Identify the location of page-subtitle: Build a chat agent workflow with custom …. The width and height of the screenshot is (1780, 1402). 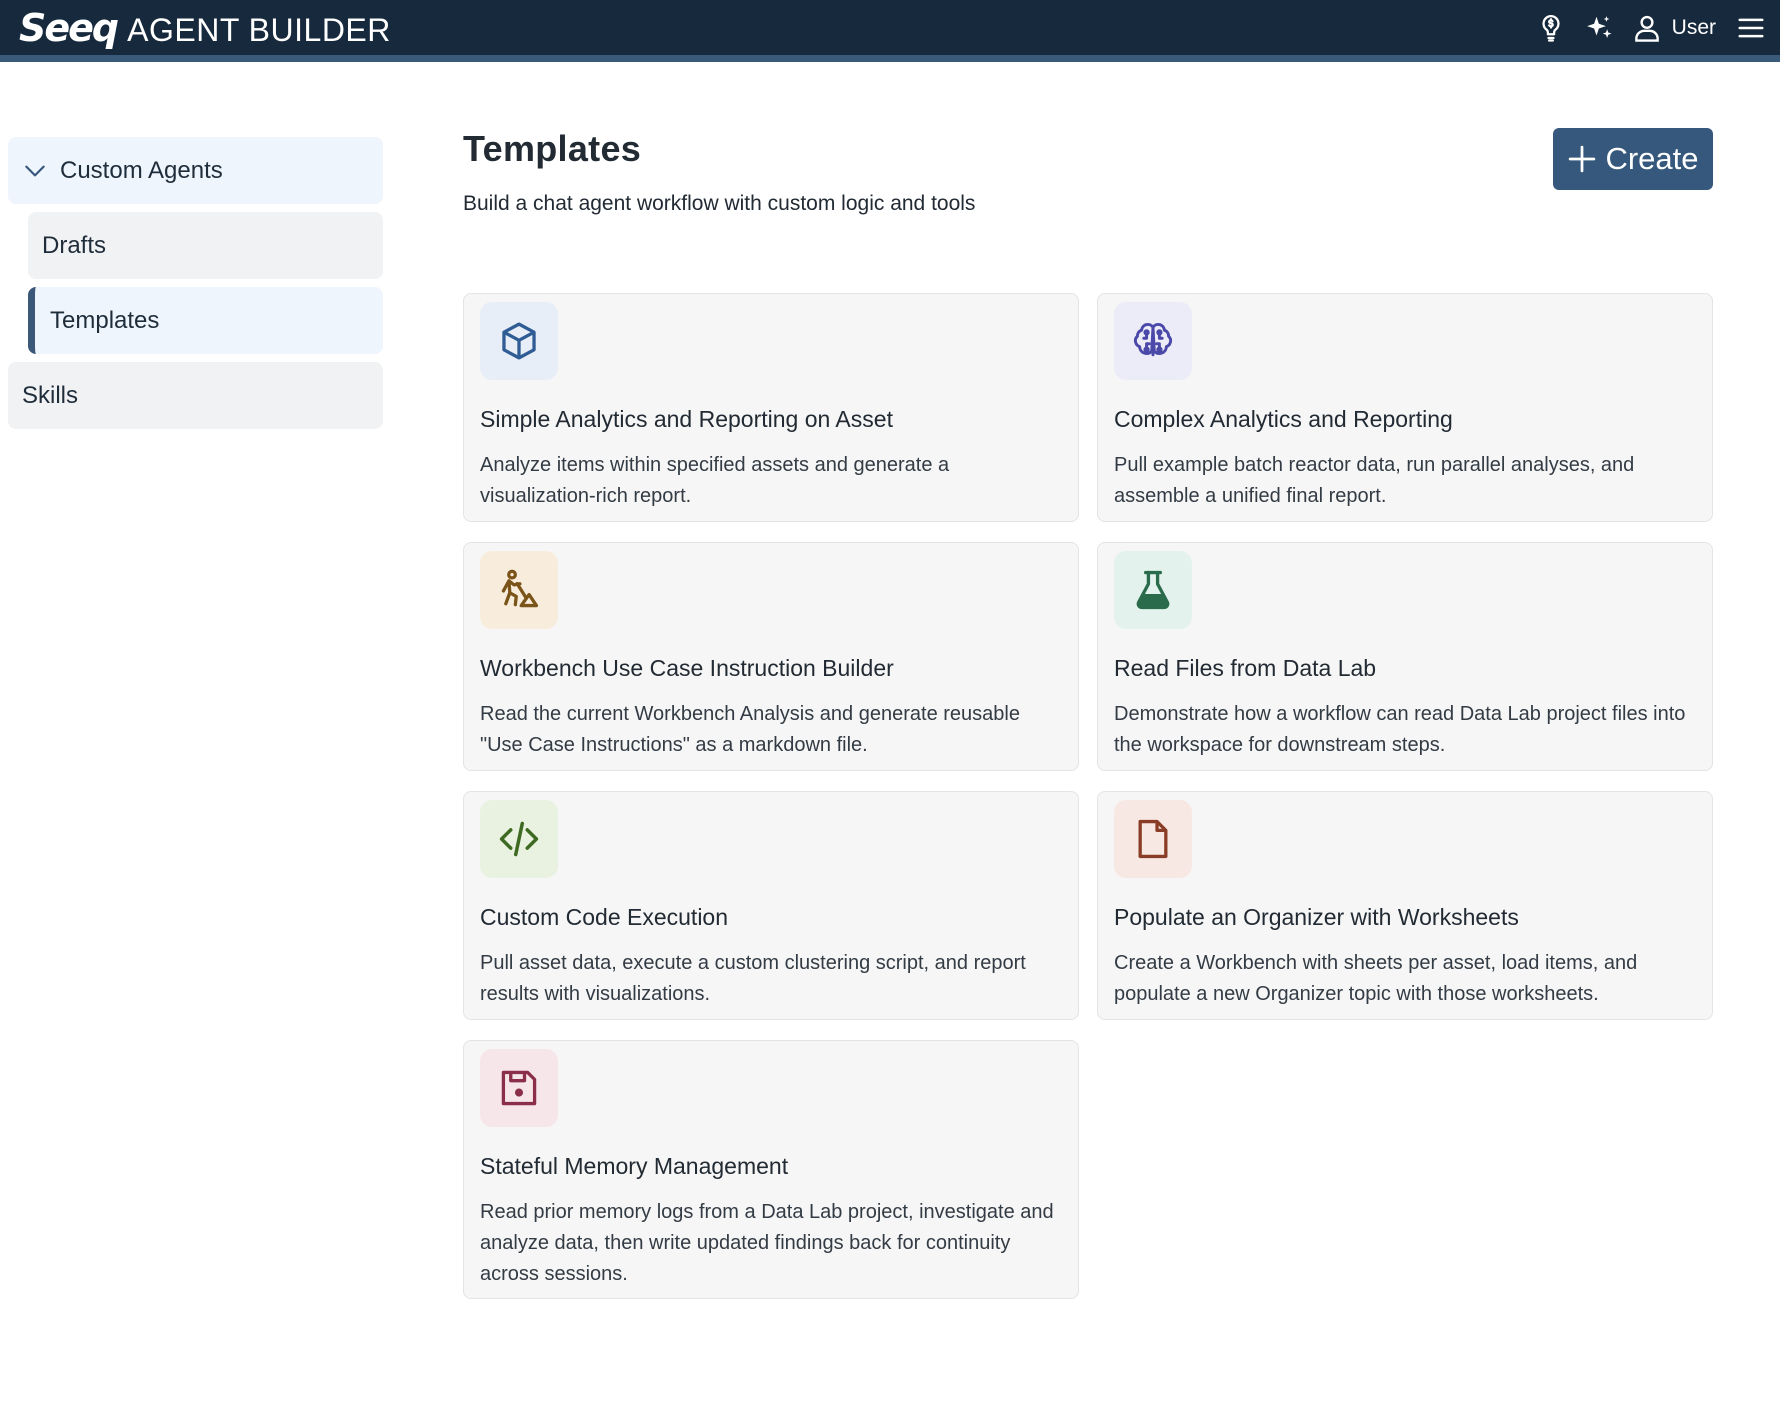
(719, 203).